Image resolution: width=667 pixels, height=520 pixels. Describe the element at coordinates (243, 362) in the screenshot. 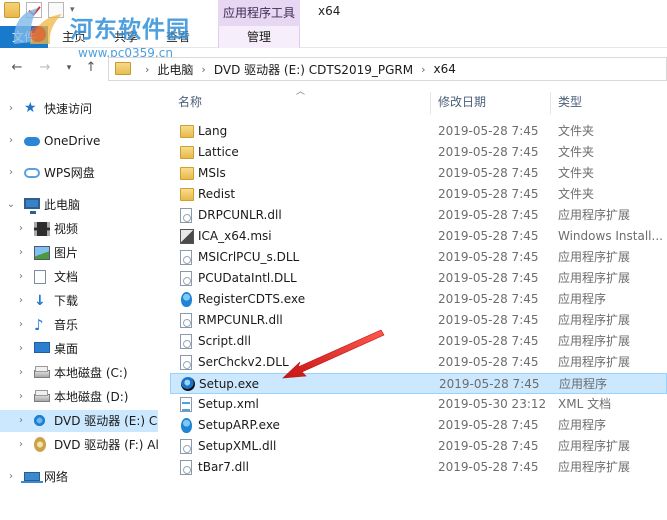

I see `file-name: SerChckv2.DLL` at that location.